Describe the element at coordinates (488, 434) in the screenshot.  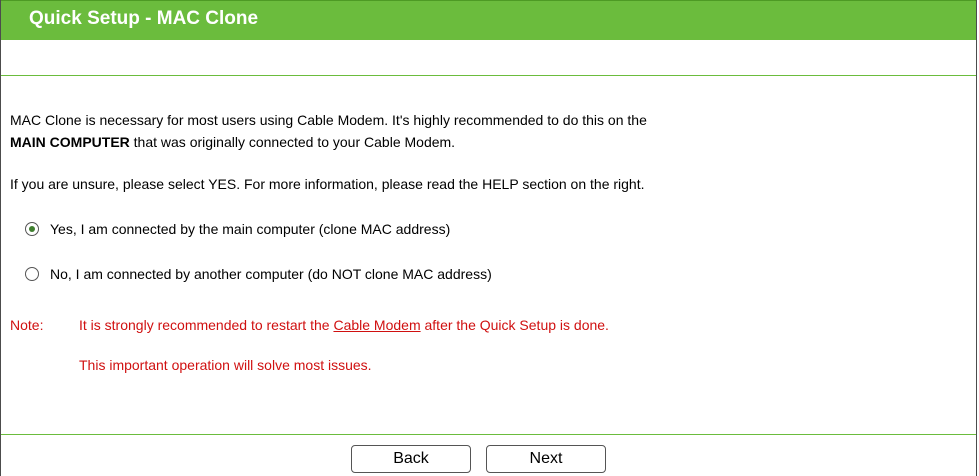
I see `divider-bottom` at that location.